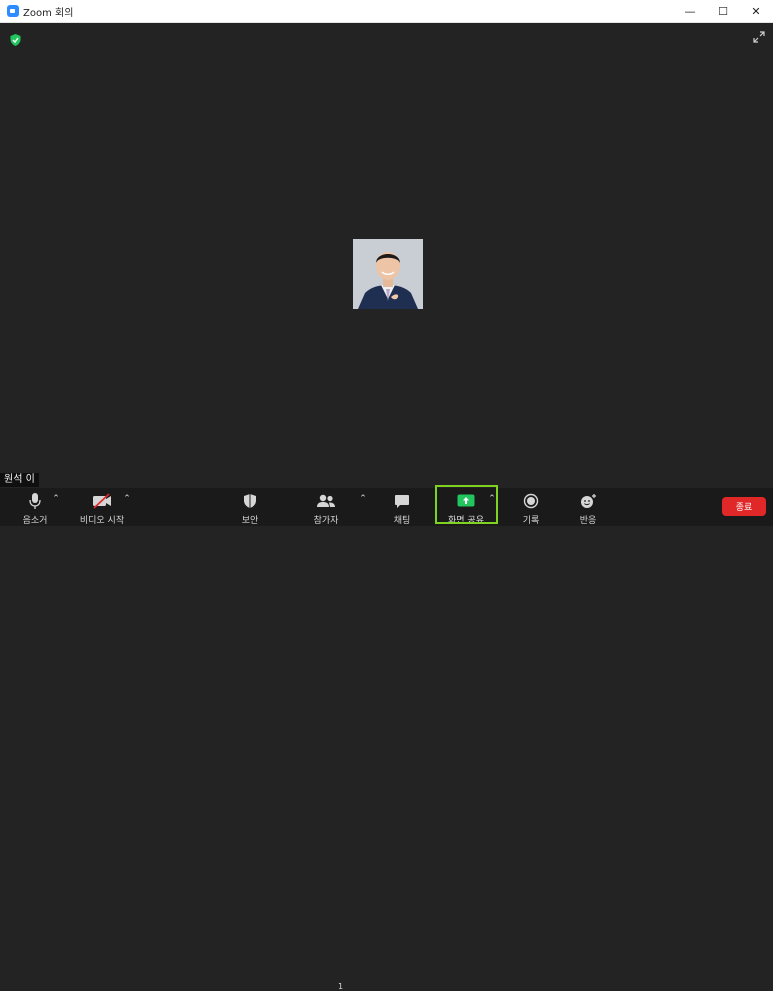  I want to click on participants-label: 참가자, so click(326, 521).